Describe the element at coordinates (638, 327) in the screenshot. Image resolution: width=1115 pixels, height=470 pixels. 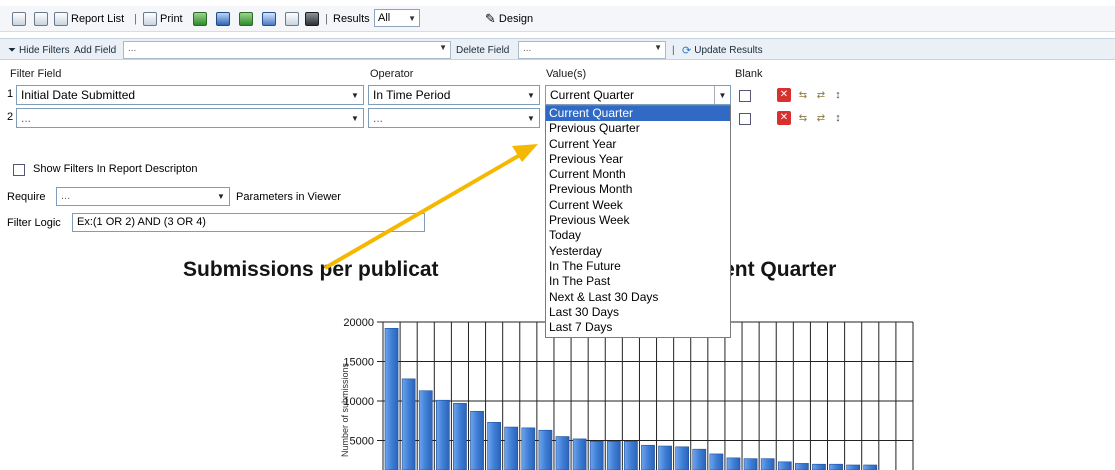
I see `dropdown-option: Last 7 Days` at that location.